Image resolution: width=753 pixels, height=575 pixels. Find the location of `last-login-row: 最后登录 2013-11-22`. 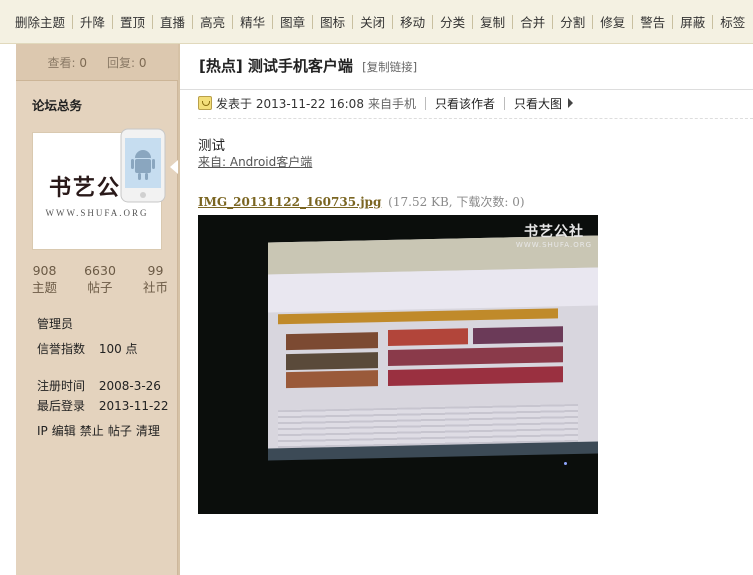

last-login-row: 最后登录 2013-11-22 is located at coordinates (103, 405).